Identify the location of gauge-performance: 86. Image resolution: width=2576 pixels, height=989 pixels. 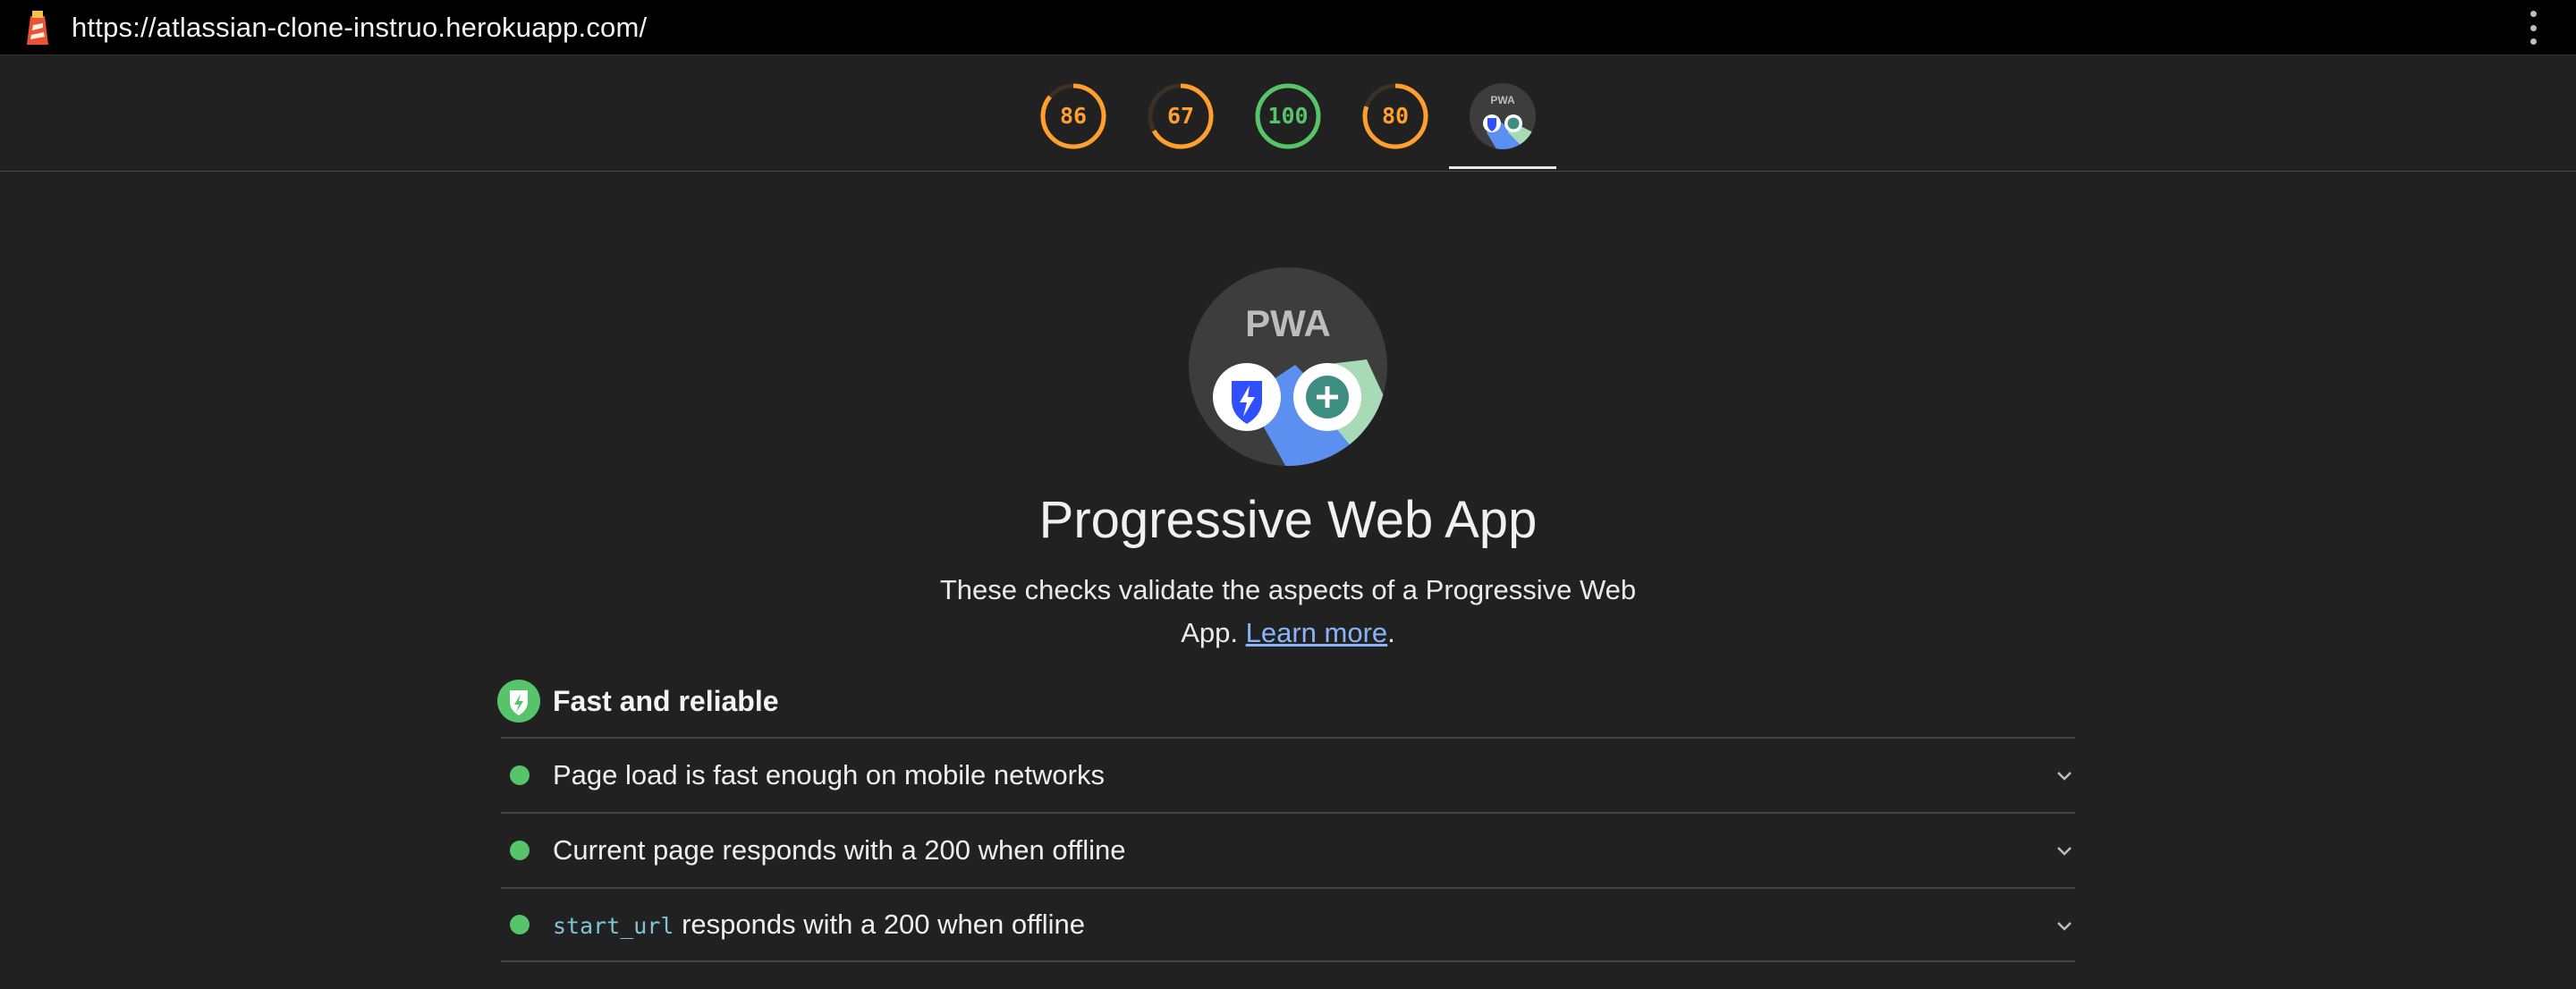
(1073, 116).